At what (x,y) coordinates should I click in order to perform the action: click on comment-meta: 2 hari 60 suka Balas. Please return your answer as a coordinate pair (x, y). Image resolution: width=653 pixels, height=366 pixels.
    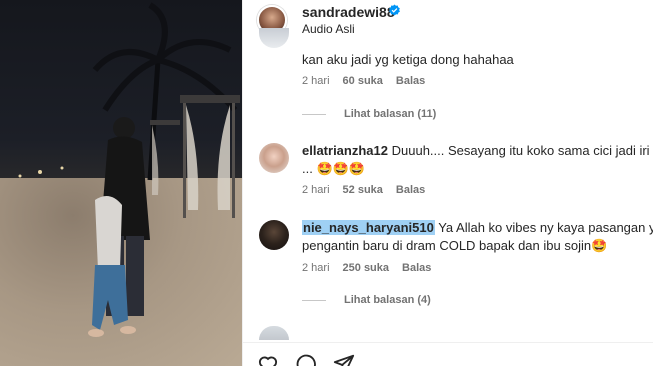
    Looking at the image, I should click on (370, 81).